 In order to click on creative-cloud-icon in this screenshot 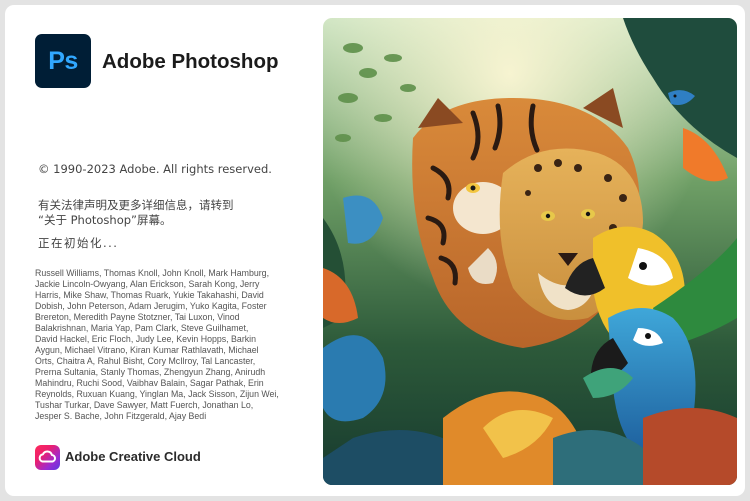, I will do `click(47, 457)`.